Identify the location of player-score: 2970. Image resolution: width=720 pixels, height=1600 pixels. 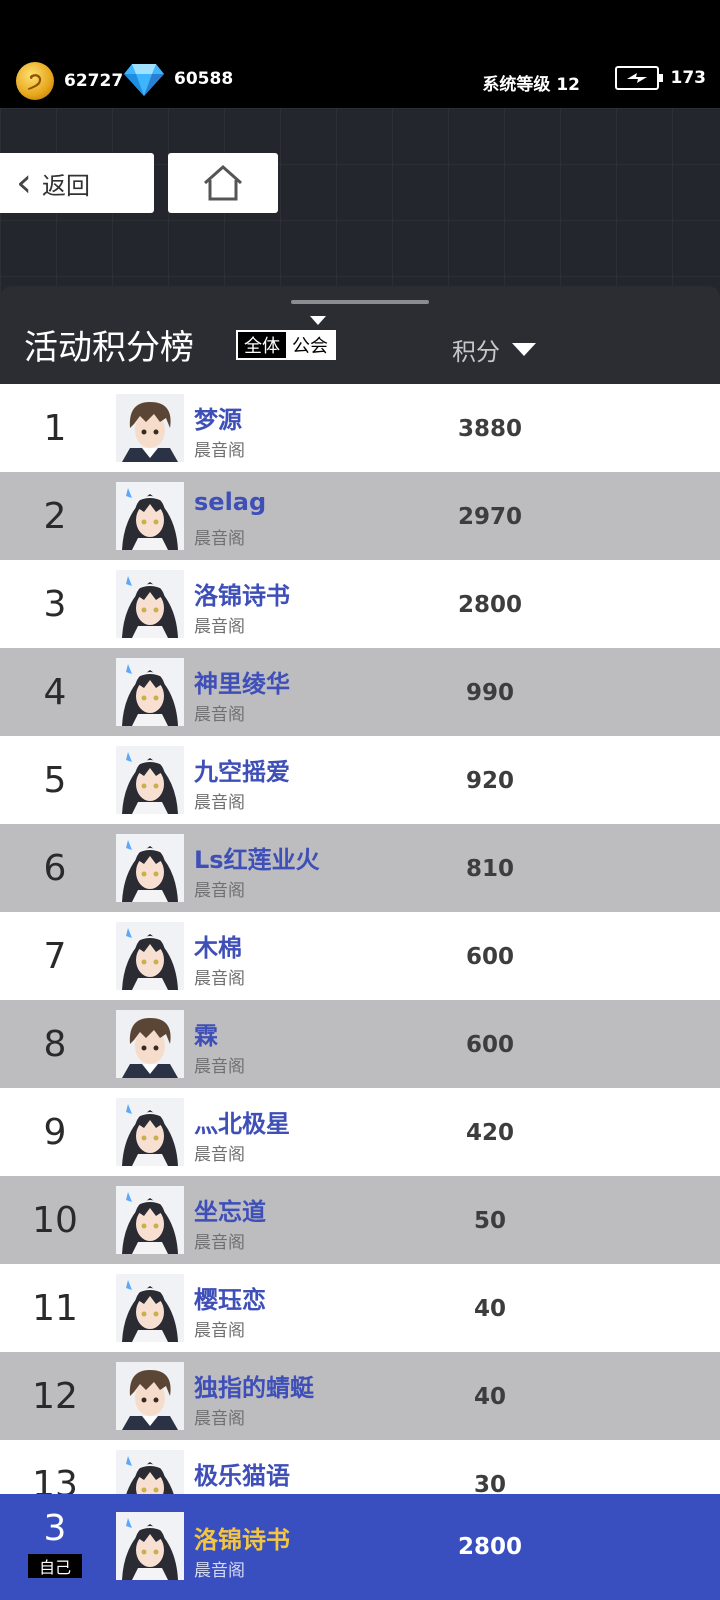
(489, 517).